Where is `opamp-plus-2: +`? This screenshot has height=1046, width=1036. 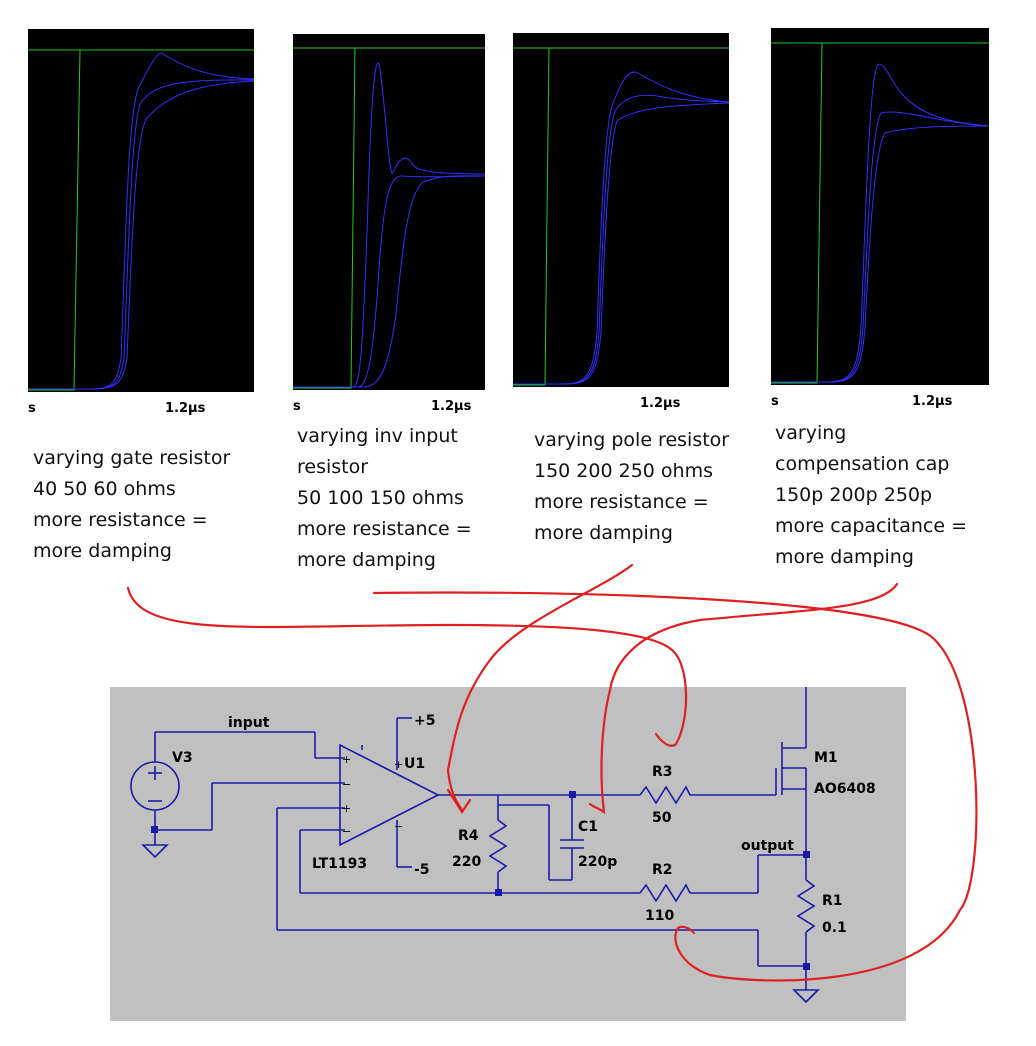 opamp-plus-2: + is located at coordinates (346, 808).